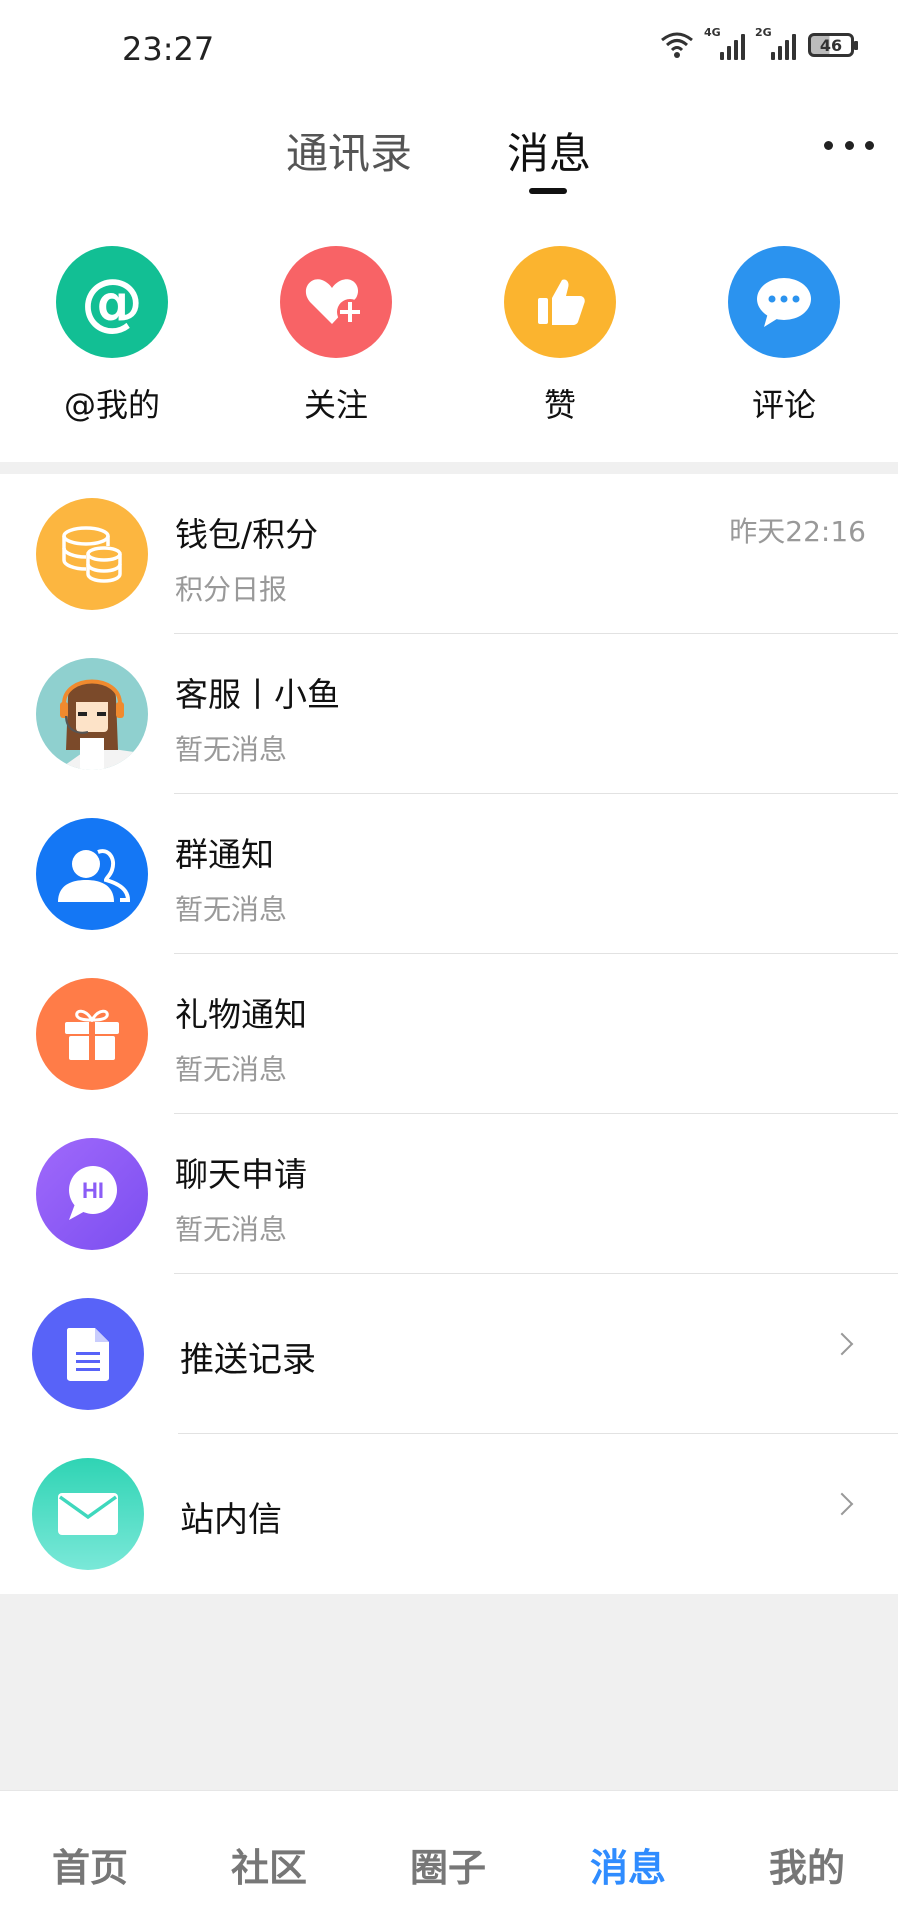 The height and width of the screenshot is (1921, 898). Describe the element at coordinates (247, 534) in the screenshot. I see `list-item-title: 钱包/积分` at that location.